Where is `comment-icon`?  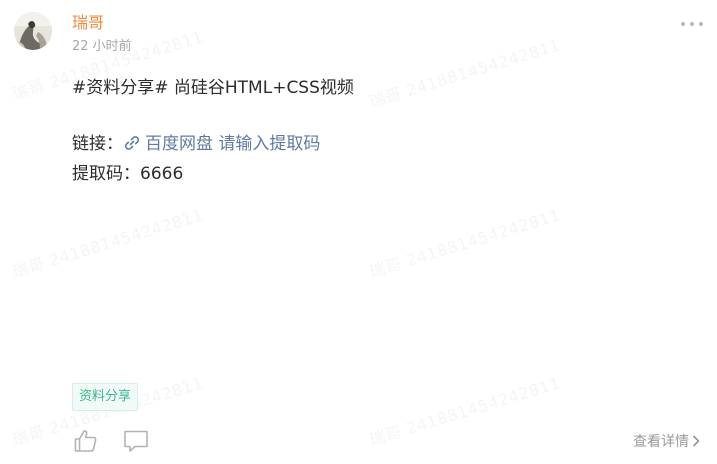
comment-icon is located at coordinates (135, 441).